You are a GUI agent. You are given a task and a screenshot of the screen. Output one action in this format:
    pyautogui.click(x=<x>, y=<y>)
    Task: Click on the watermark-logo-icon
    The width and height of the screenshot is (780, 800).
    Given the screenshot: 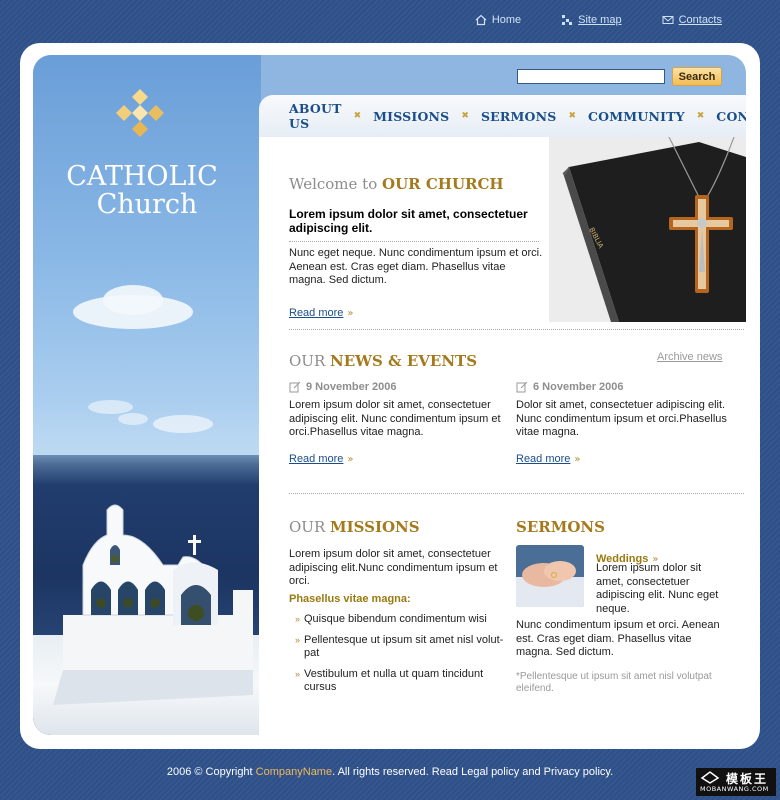 What is the action you would take?
    pyautogui.click(x=710, y=777)
    